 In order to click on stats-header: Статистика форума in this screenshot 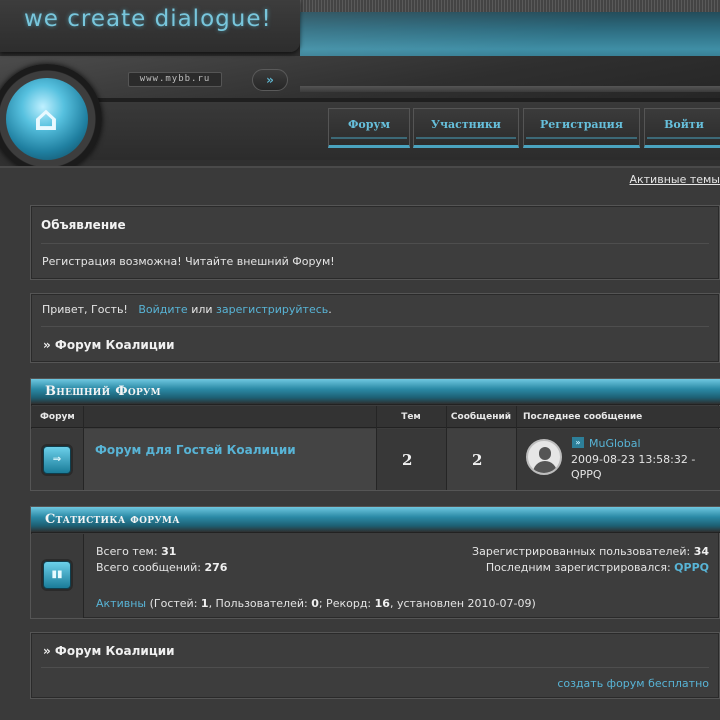, I will do `click(375, 520)`.